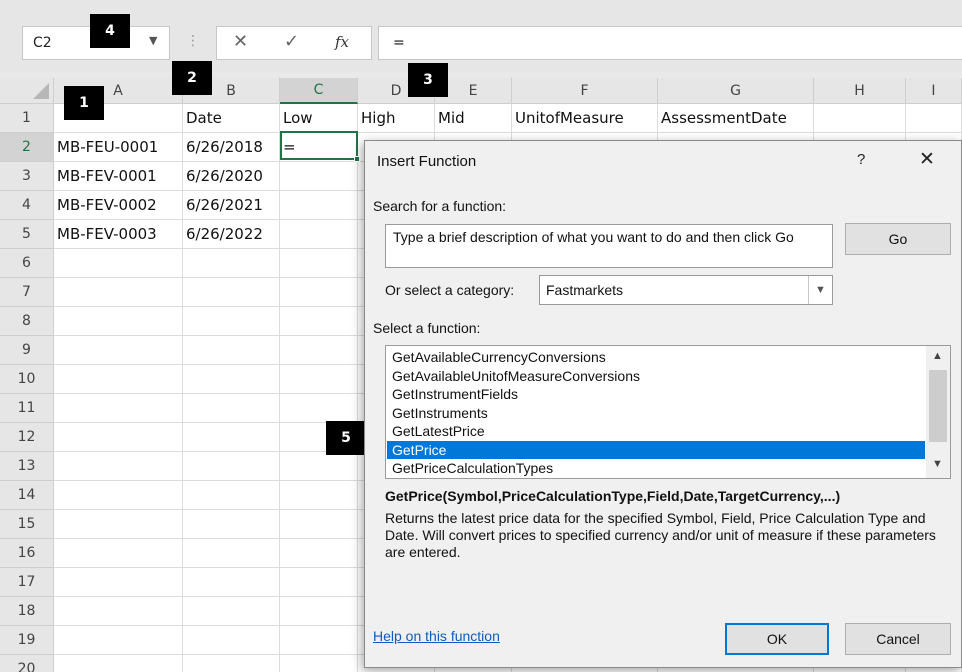 The height and width of the screenshot is (672, 962). Describe the element at coordinates (231, 640) in the screenshot. I see `cell-b19` at that location.